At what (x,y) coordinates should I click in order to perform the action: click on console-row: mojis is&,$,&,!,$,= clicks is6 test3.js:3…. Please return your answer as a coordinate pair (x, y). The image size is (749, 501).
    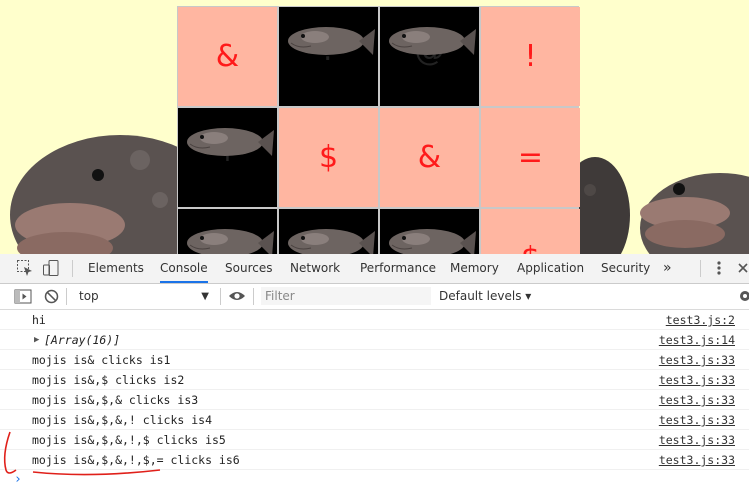
    Looking at the image, I should click on (374, 460).